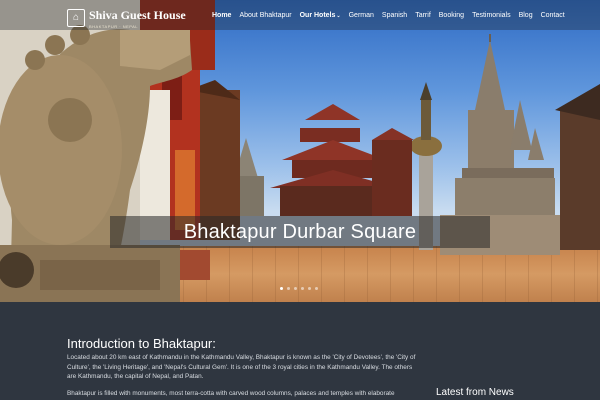  Describe the element at coordinates (526, 15) in the screenshot. I see `nav-blog: Blog` at that location.